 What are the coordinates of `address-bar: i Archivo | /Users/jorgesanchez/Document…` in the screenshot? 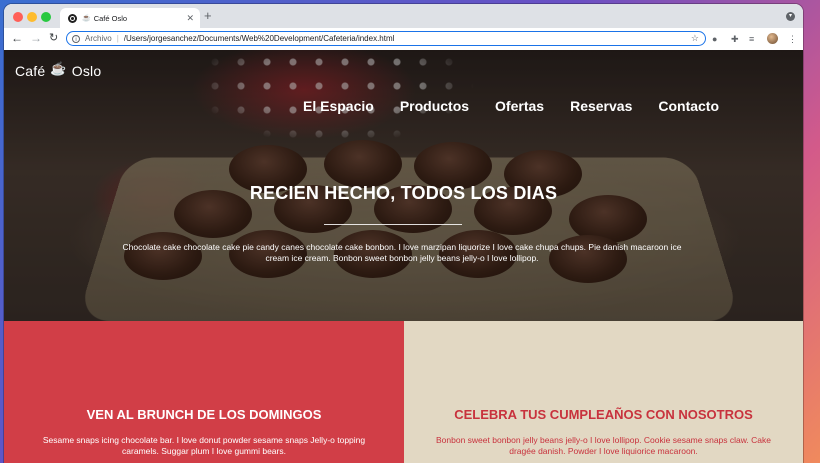 It's located at (386, 38).